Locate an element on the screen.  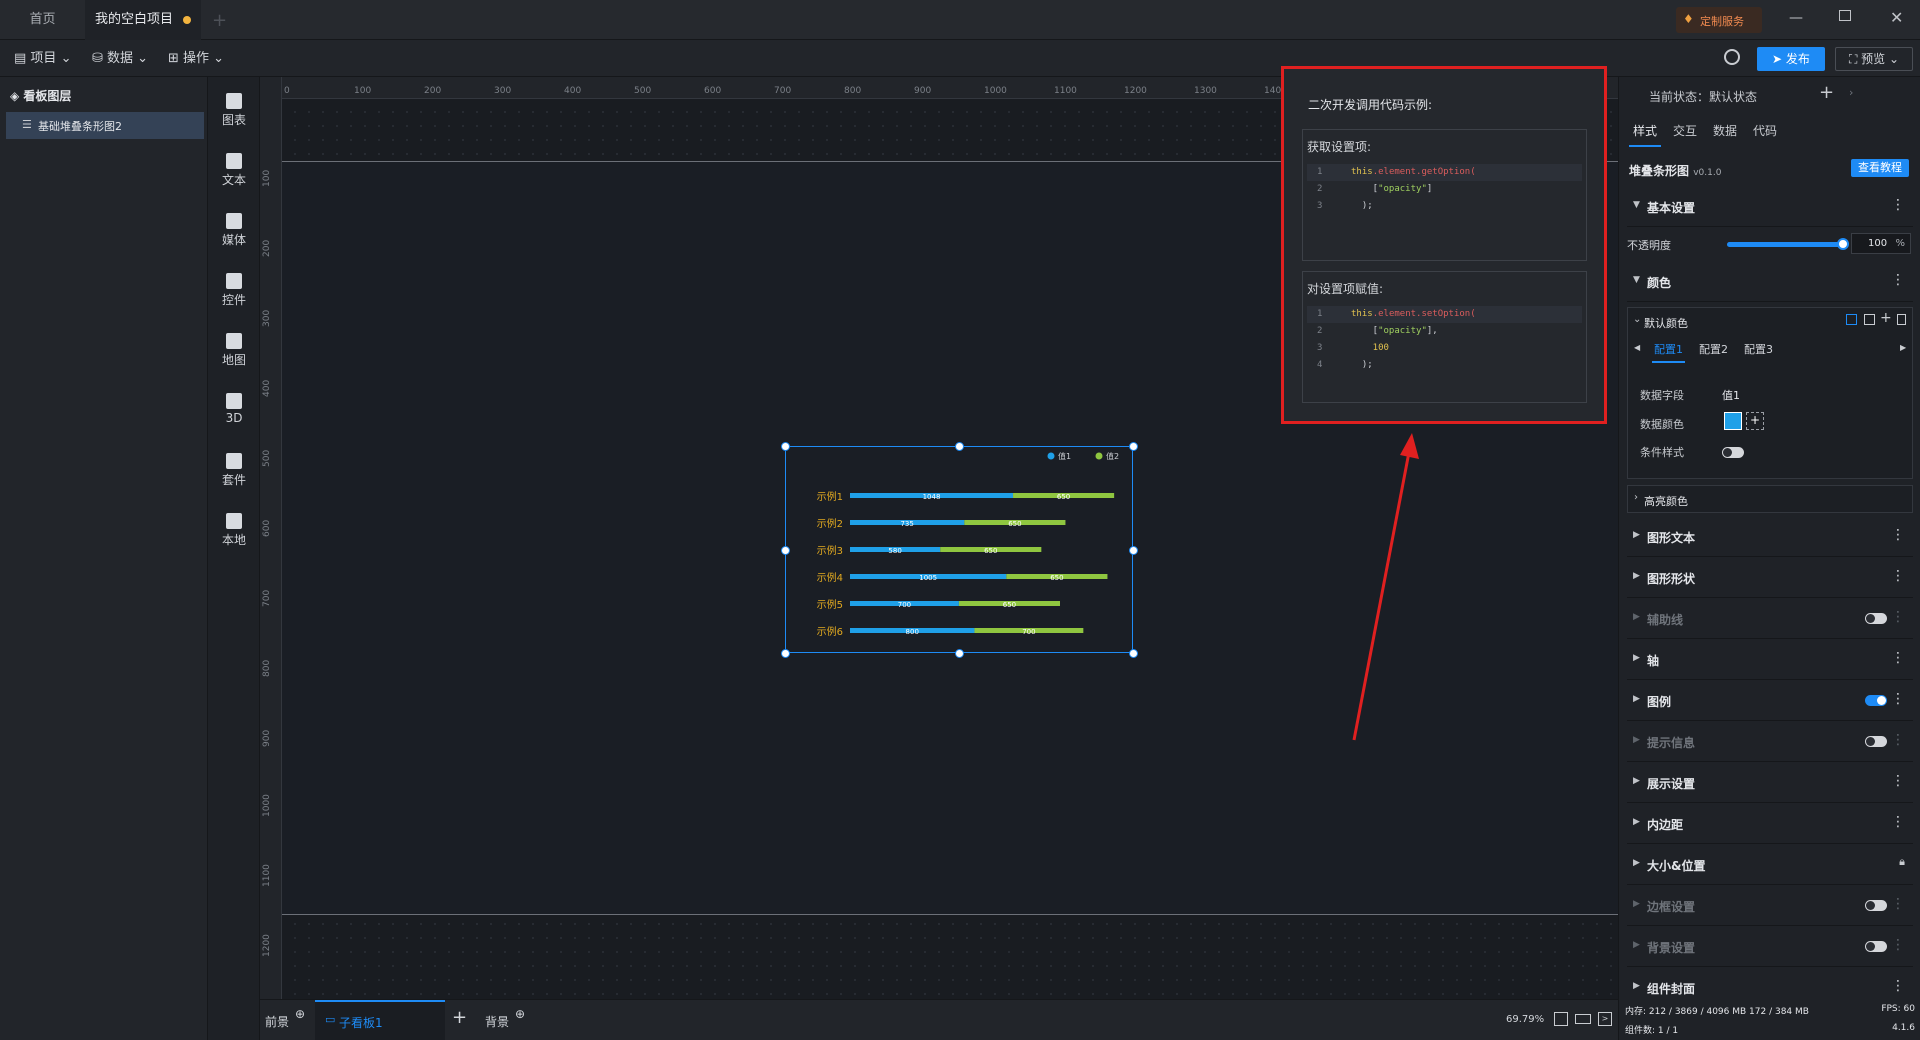
config-prev-icon: ◀ is located at coordinates (1637, 347).